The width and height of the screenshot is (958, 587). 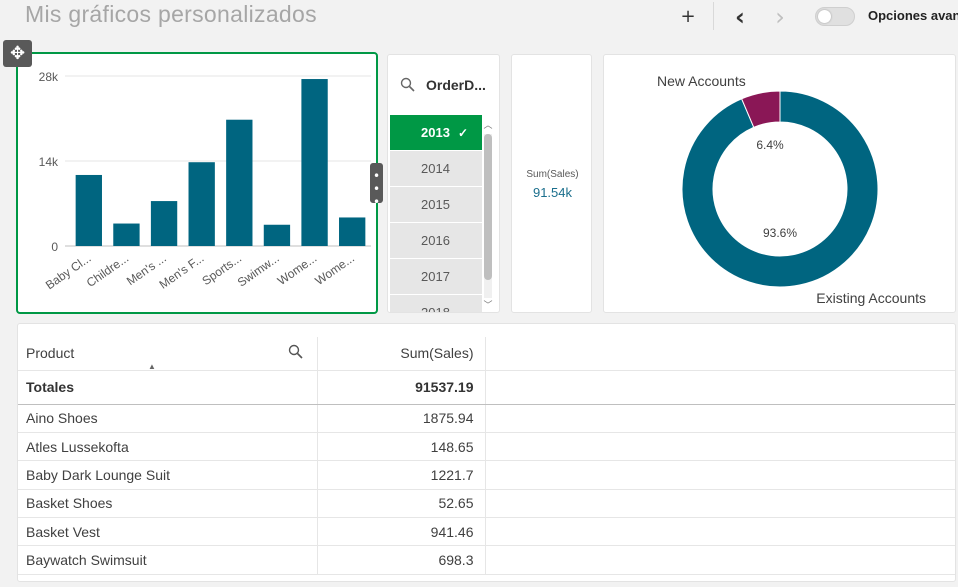 I want to click on filter-item-label: 2014, so click(x=435, y=168).